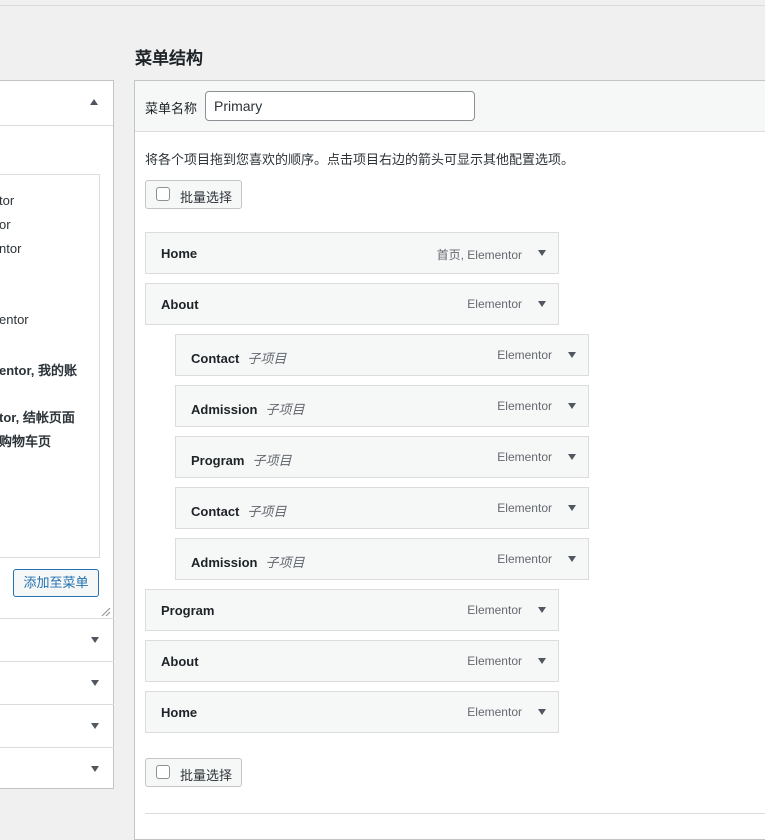  What do you see at coordinates (56, 583) in the screenshot?
I see `add-to-menu-button: 添加至菜单` at bounding box center [56, 583].